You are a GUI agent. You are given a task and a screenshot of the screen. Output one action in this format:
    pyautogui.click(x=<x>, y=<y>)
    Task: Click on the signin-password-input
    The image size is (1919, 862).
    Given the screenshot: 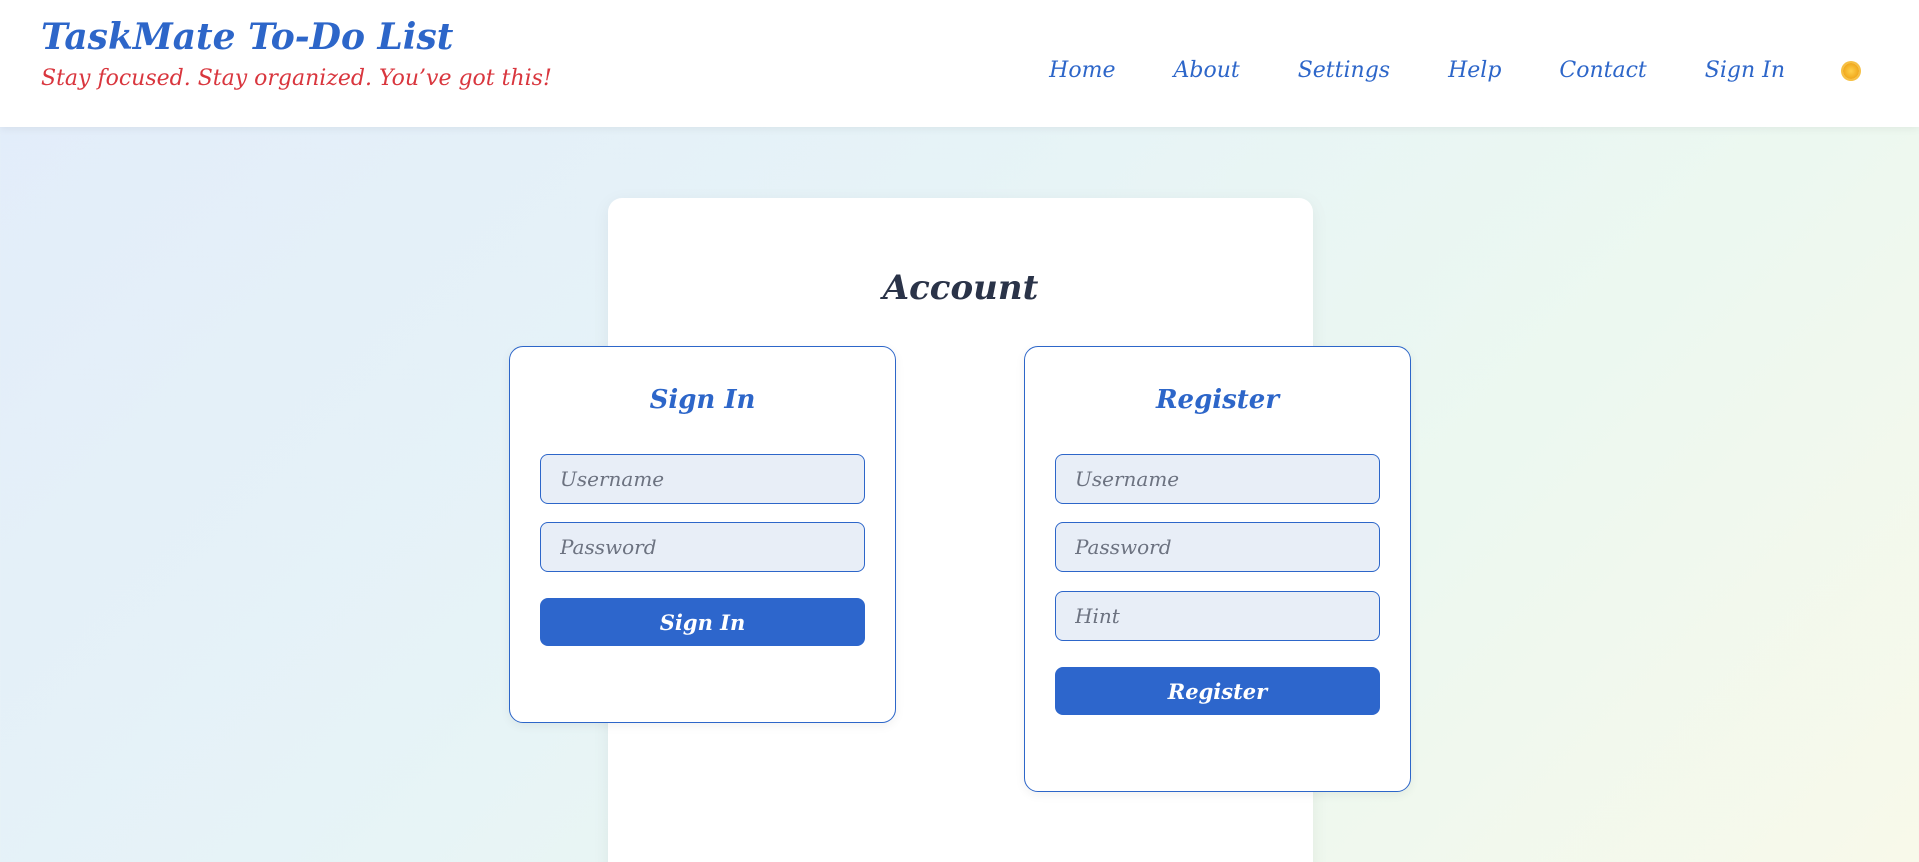 What is the action you would take?
    pyautogui.click(x=702, y=547)
    